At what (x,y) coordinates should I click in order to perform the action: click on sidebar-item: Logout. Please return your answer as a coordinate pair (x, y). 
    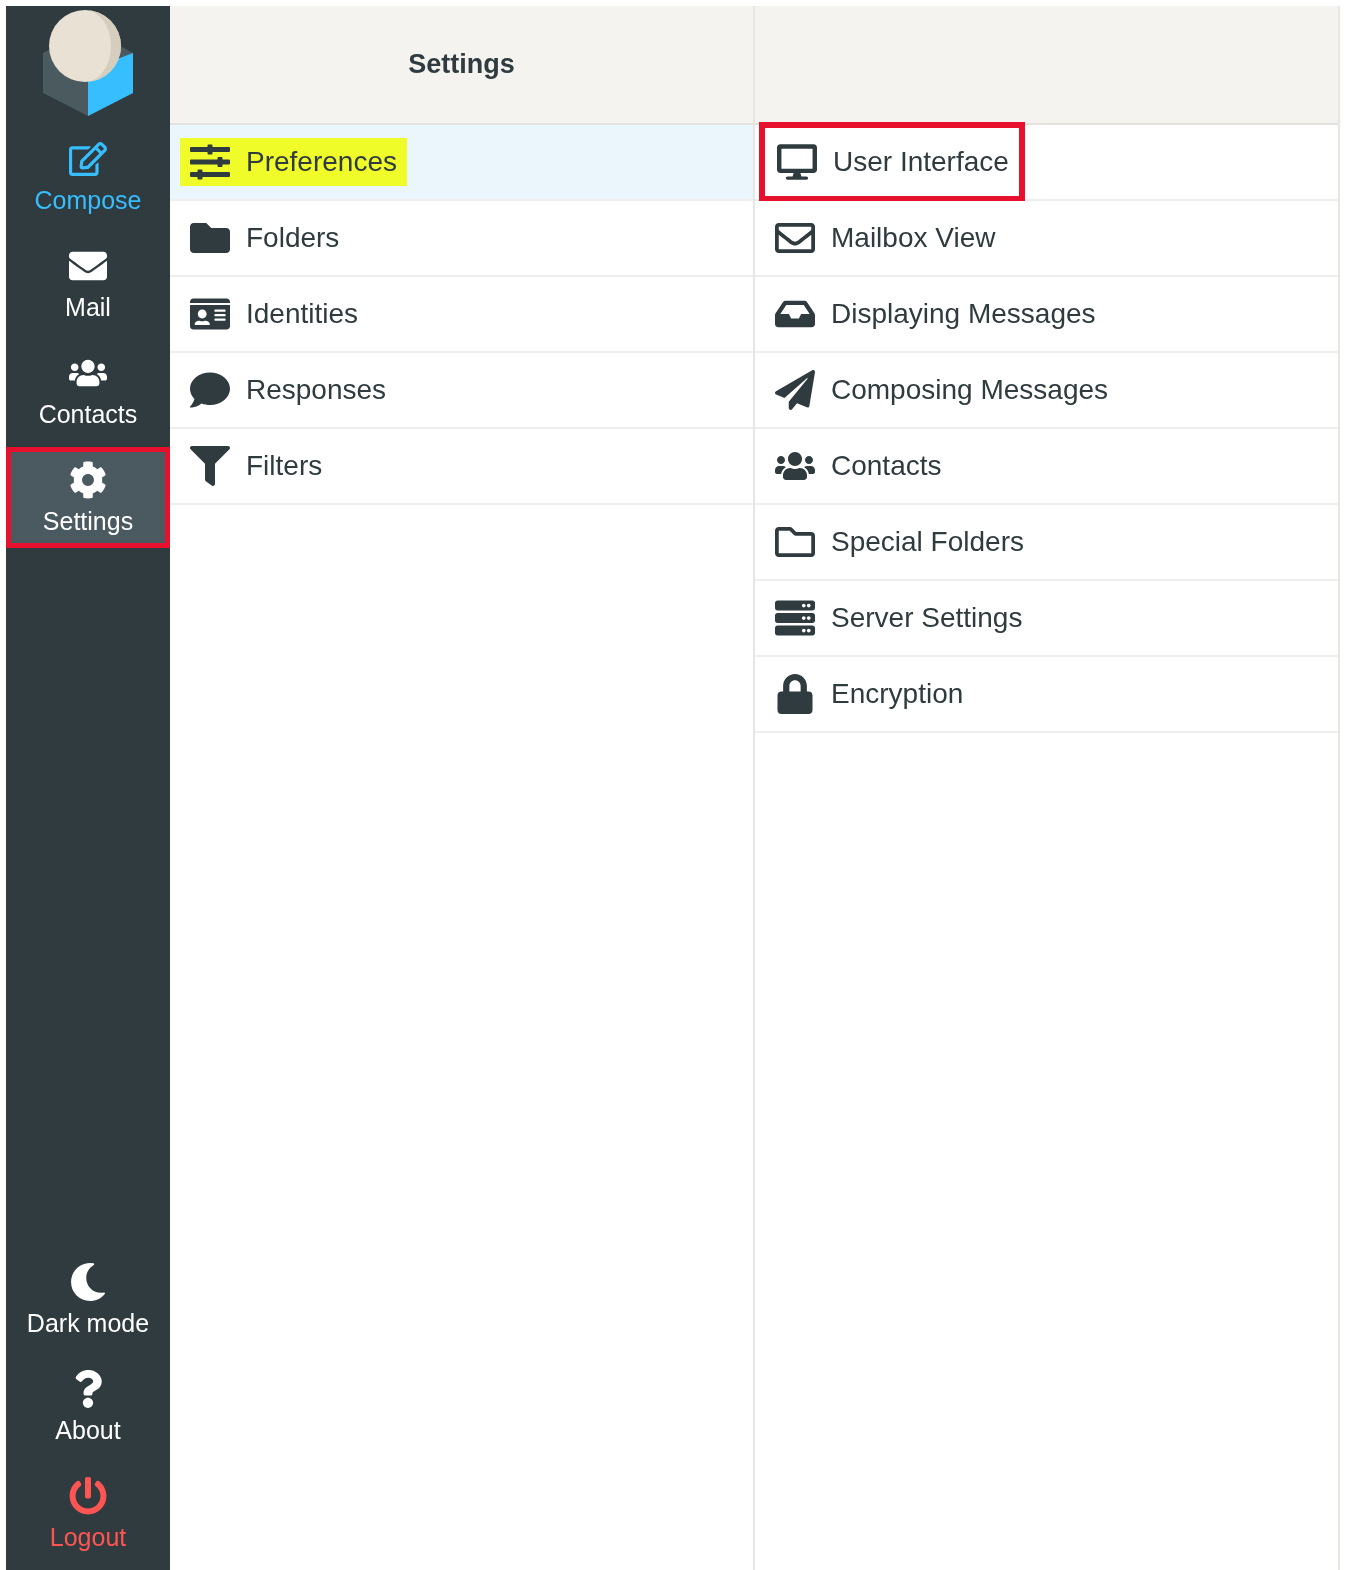
    Looking at the image, I should click on (88, 1513).